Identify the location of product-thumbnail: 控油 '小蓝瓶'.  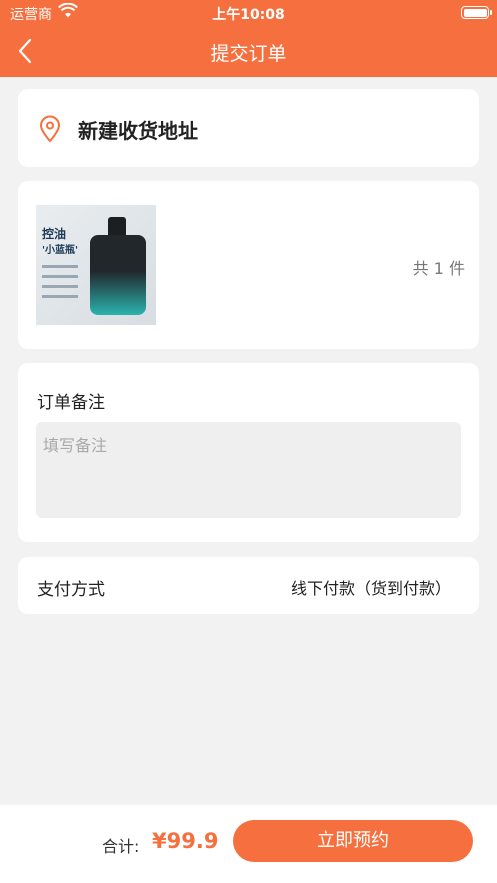
(96, 265).